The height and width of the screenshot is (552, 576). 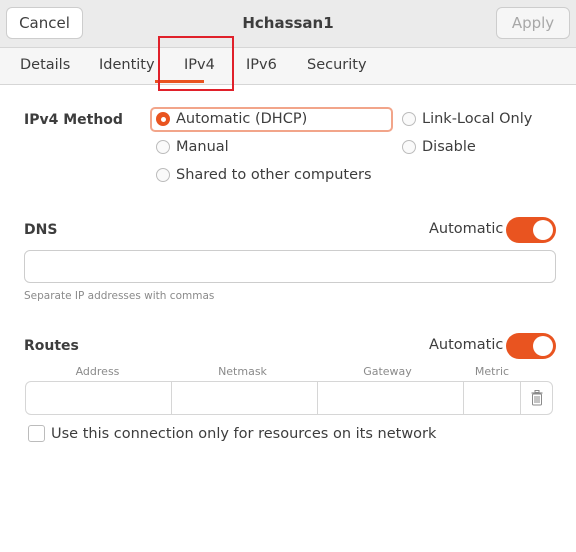 I want to click on delete-route-button, so click(x=536, y=398).